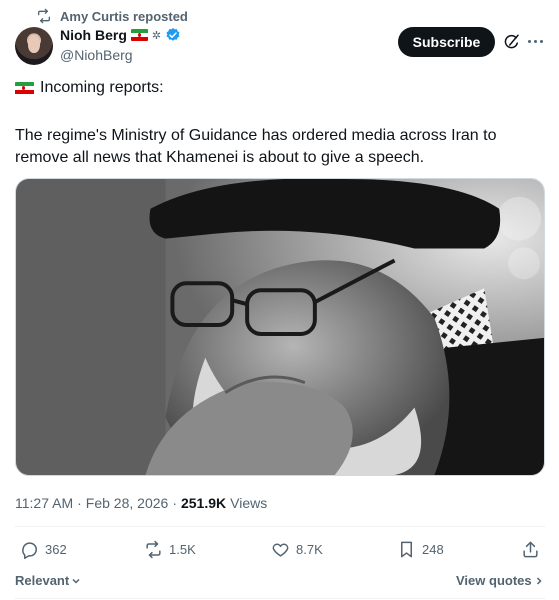 This screenshot has height=600, width=559. What do you see at coordinates (43, 549) in the screenshot?
I see `reply-button: 362` at bounding box center [43, 549].